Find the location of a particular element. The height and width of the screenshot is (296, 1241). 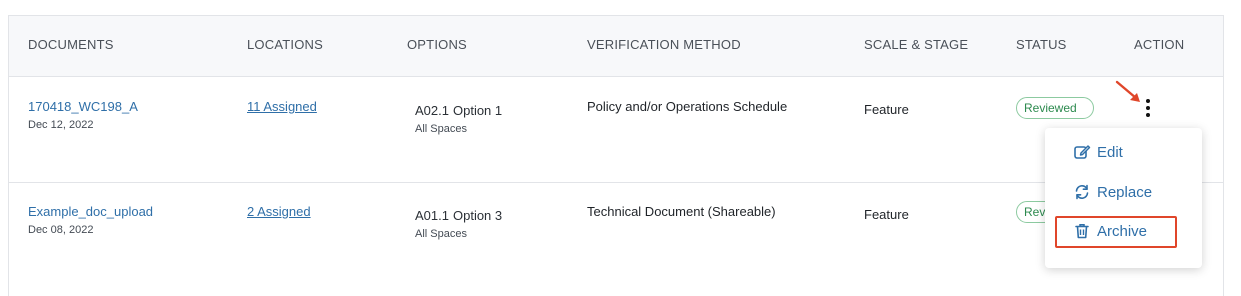

document-link: 170418_WC198_A is located at coordinates (83, 106).